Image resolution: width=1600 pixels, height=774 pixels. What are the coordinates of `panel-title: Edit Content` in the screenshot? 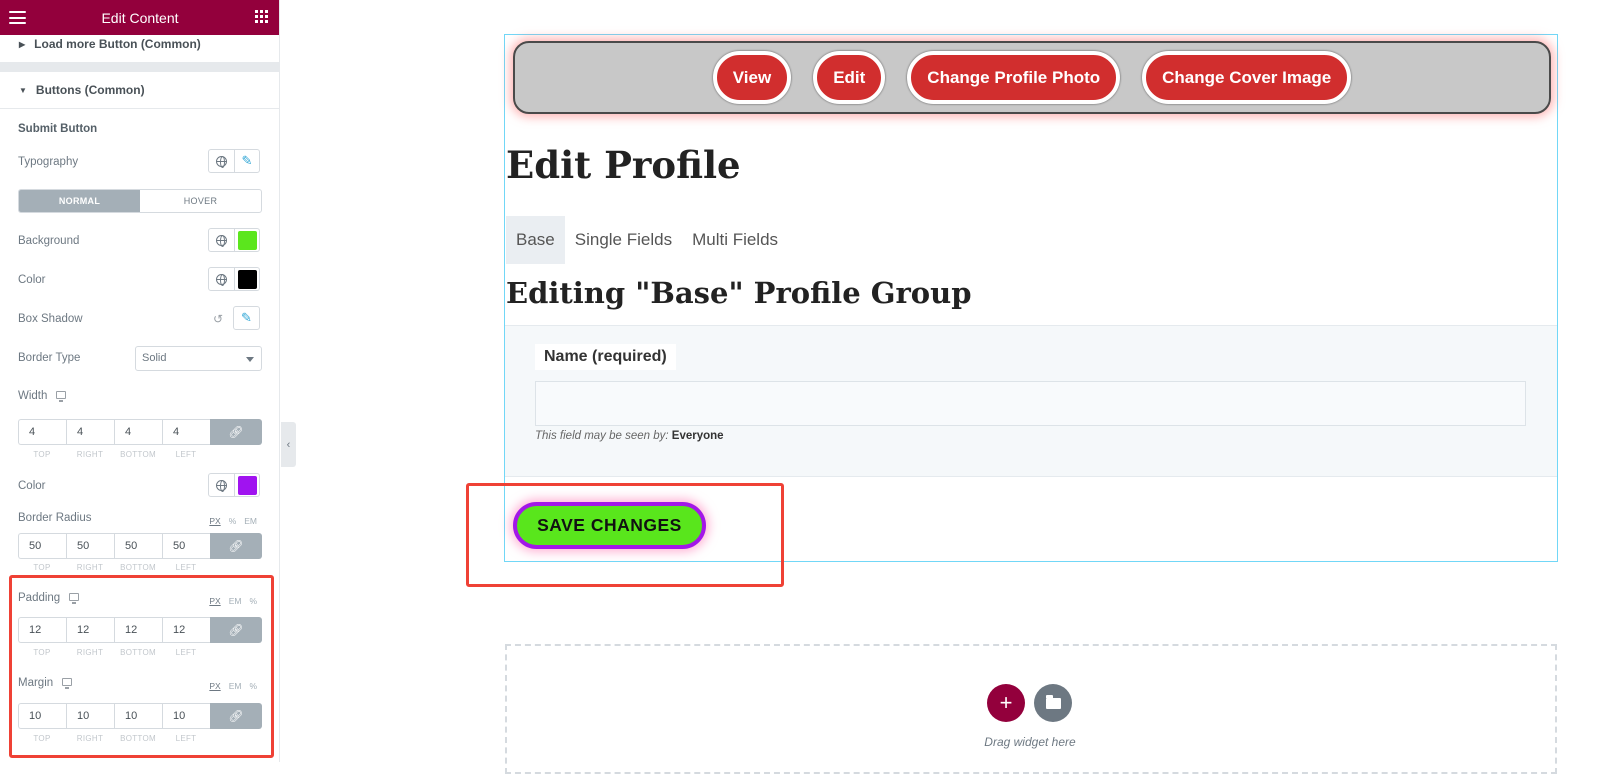 It's located at (140, 17).